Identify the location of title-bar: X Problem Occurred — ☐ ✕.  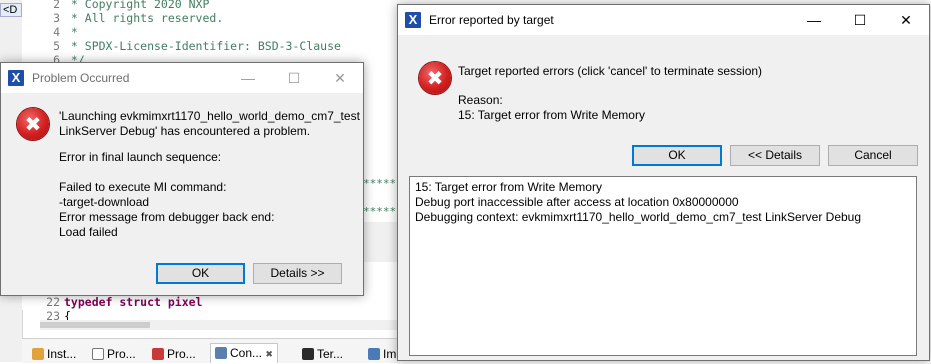
(182, 78).